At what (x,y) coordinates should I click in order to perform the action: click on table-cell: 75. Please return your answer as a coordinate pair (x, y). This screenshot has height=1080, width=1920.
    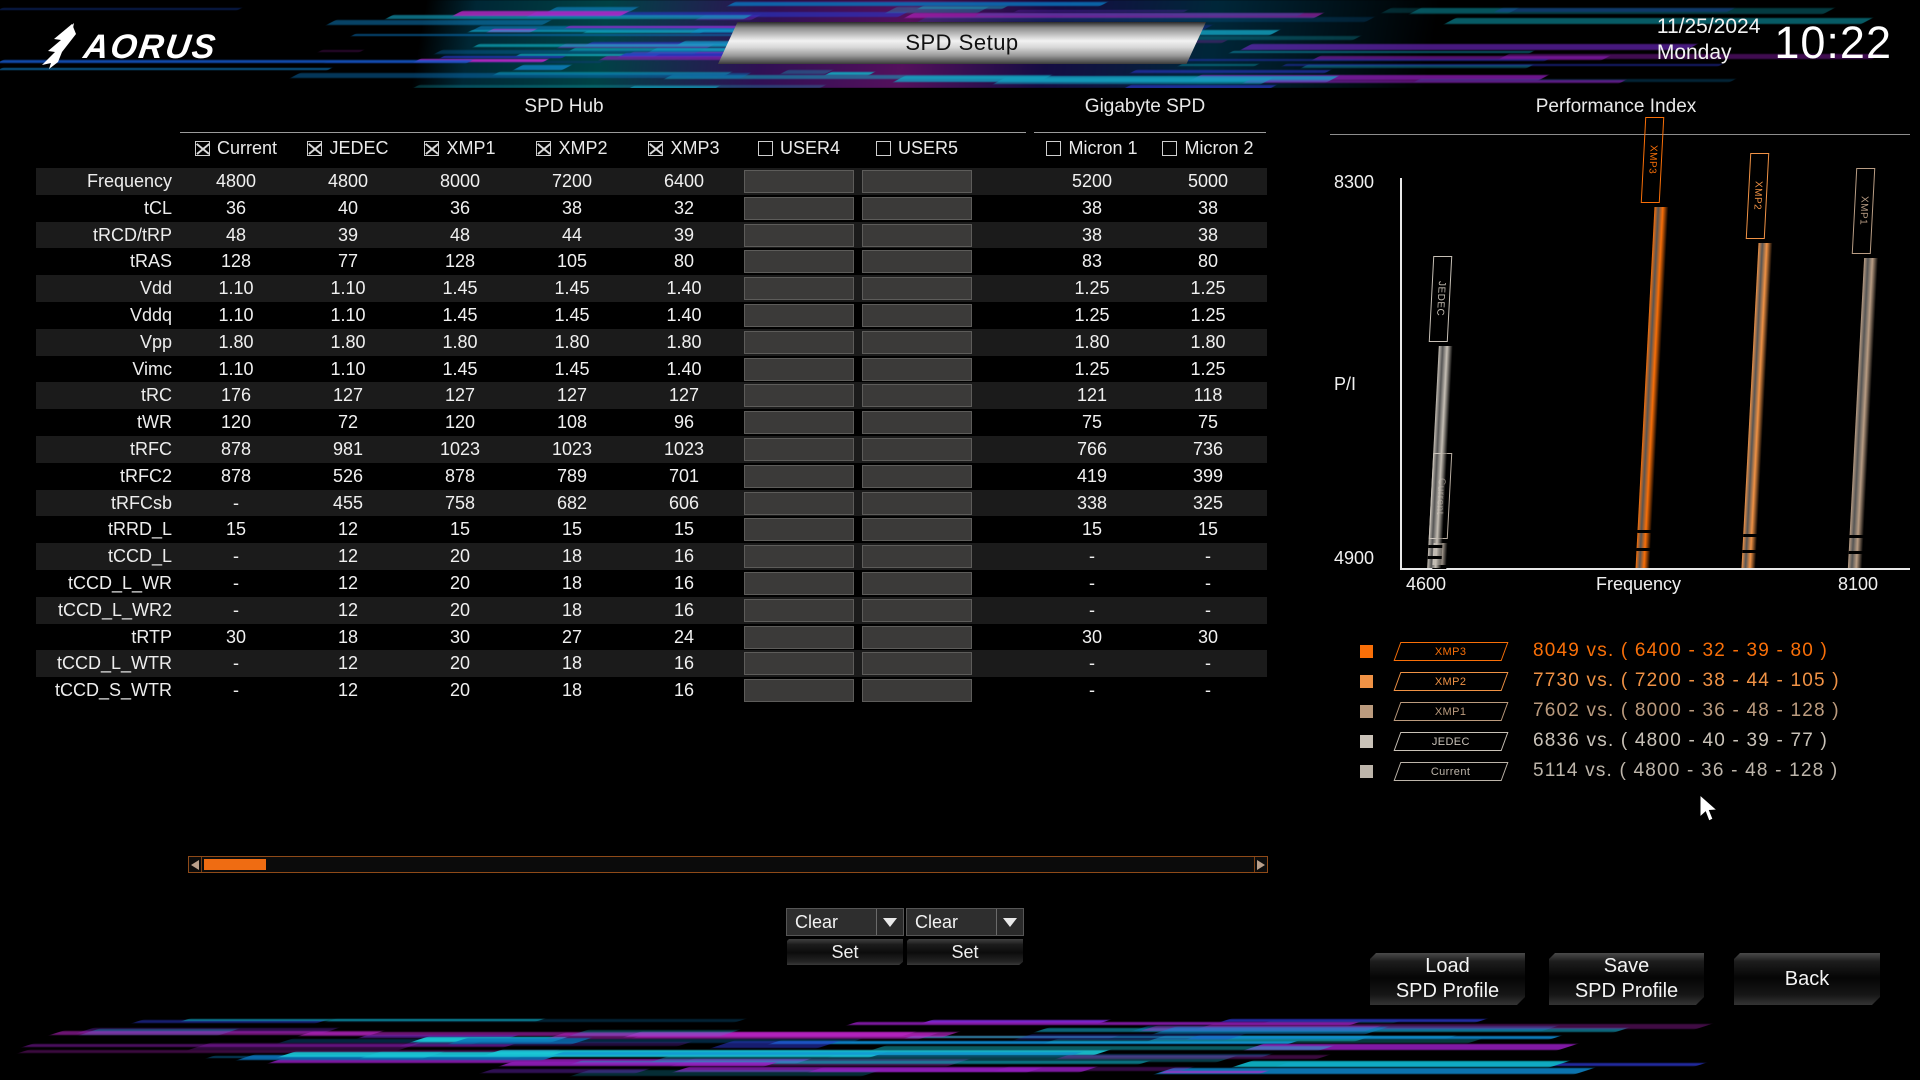
    Looking at the image, I should click on (1208, 422).